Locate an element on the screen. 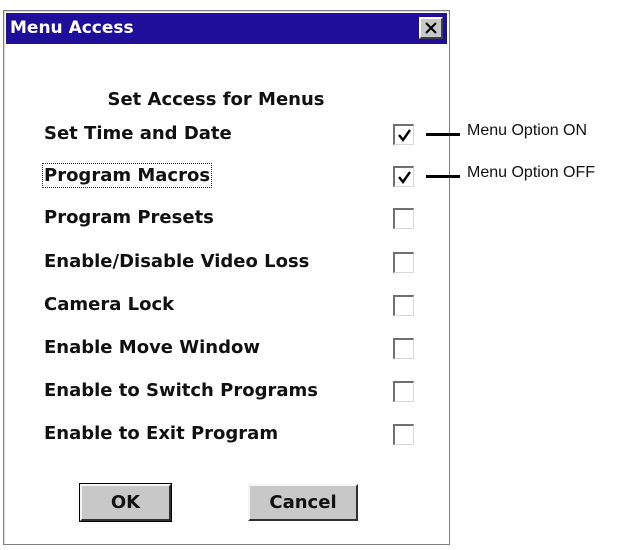 The width and height of the screenshot is (640, 550). checkbox-enable-to-switch-programs is located at coordinates (403, 391).